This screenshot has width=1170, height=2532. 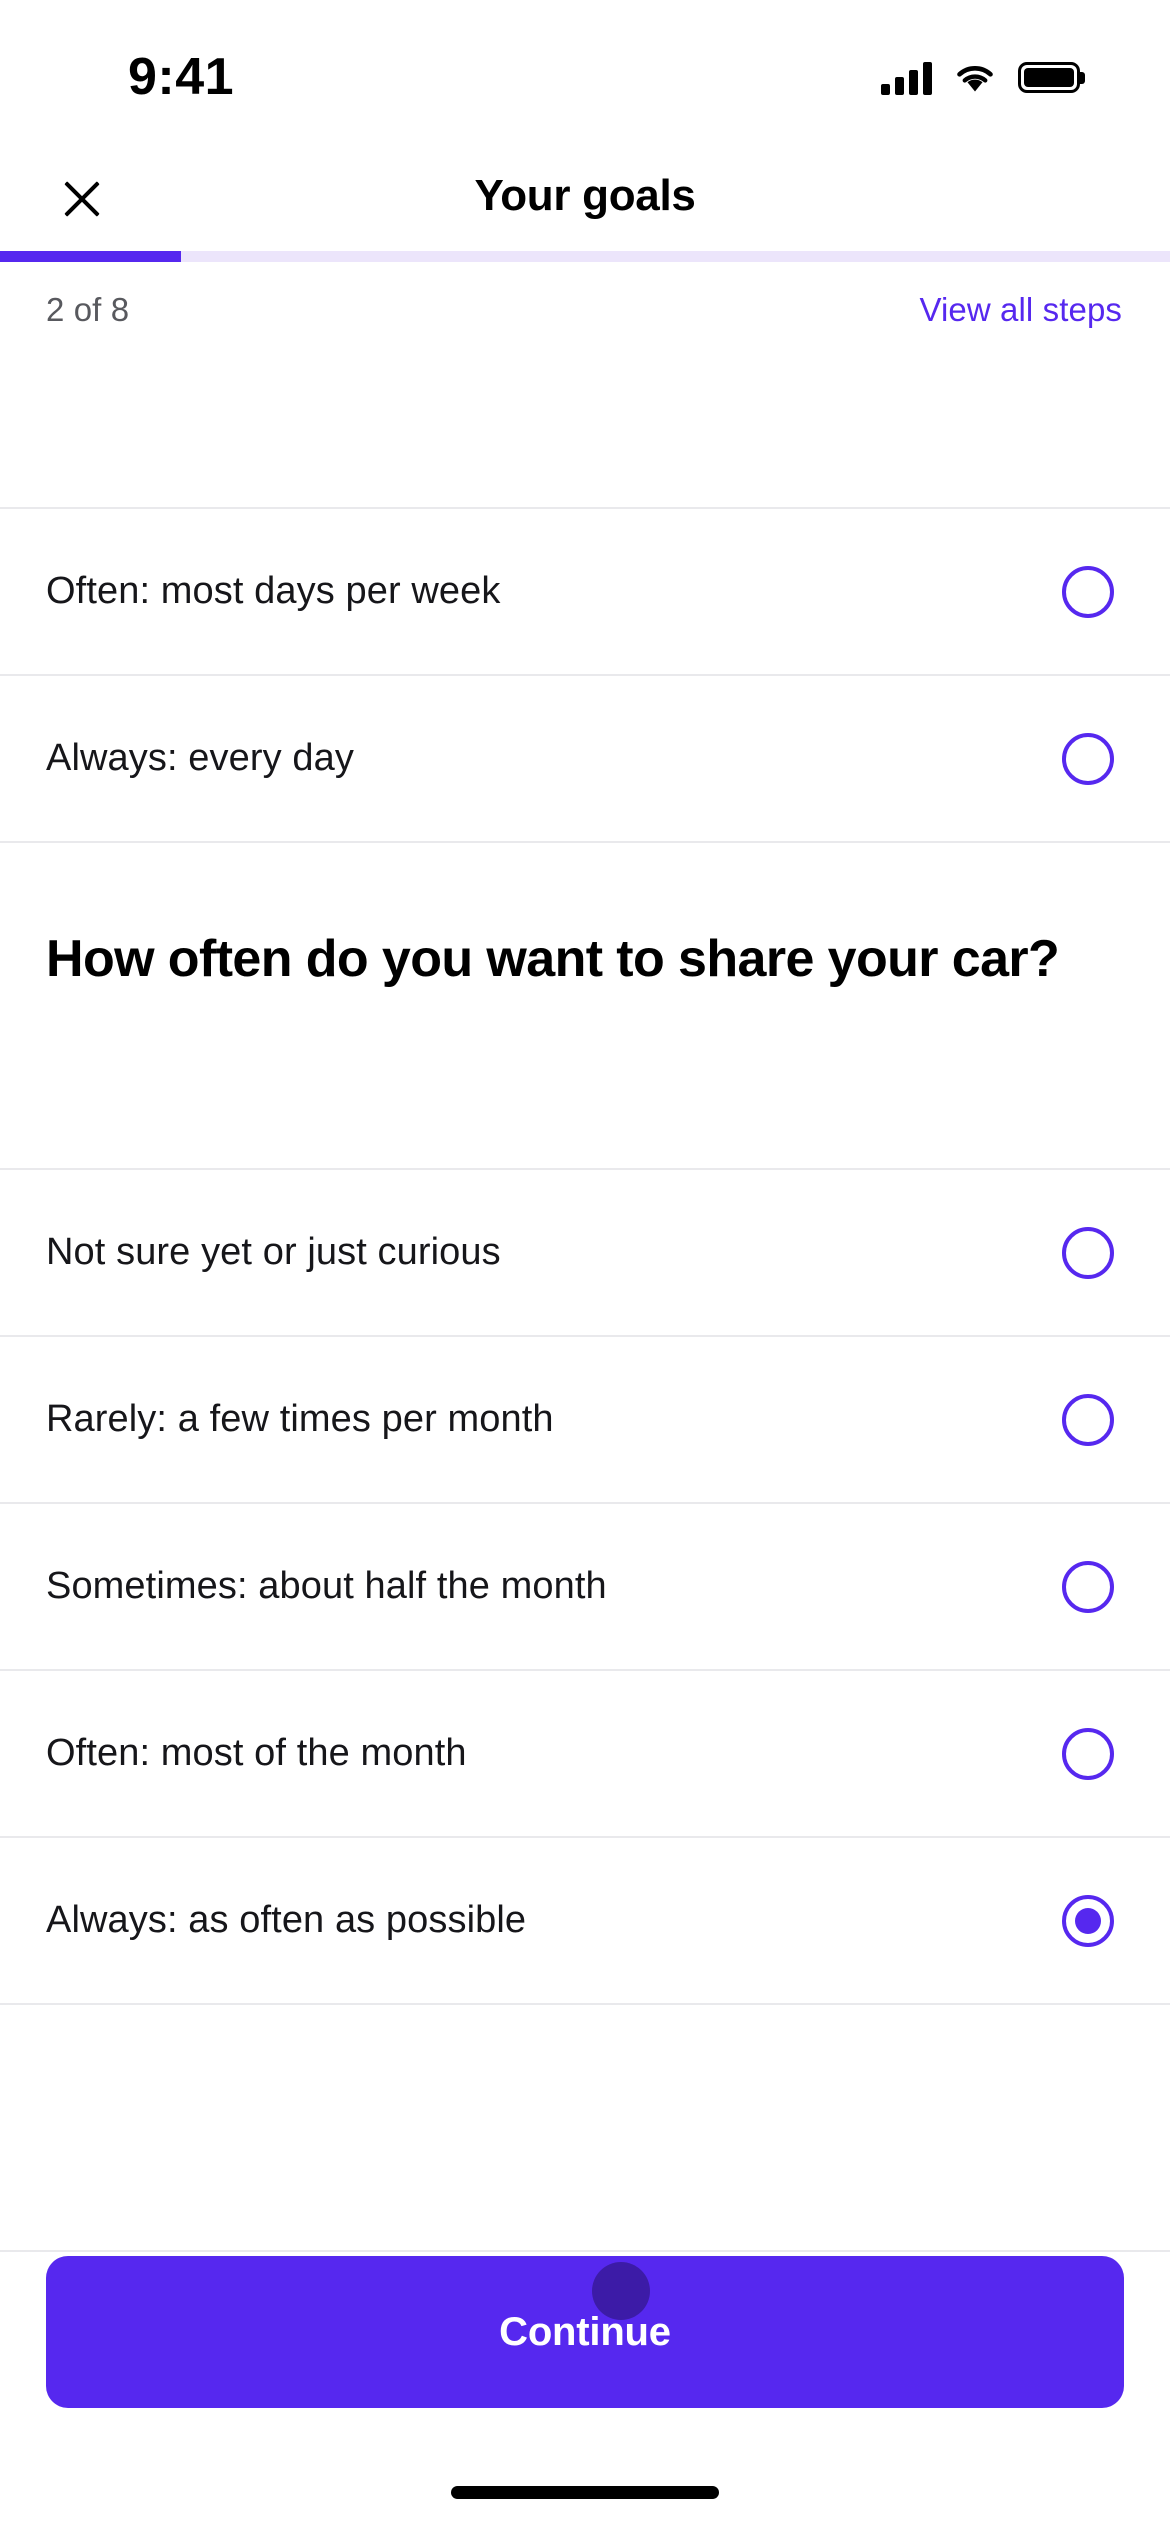 What do you see at coordinates (88, 309) in the screenshot?
I see `step-counter: 2 of 8` at bounding box center [88, 309].